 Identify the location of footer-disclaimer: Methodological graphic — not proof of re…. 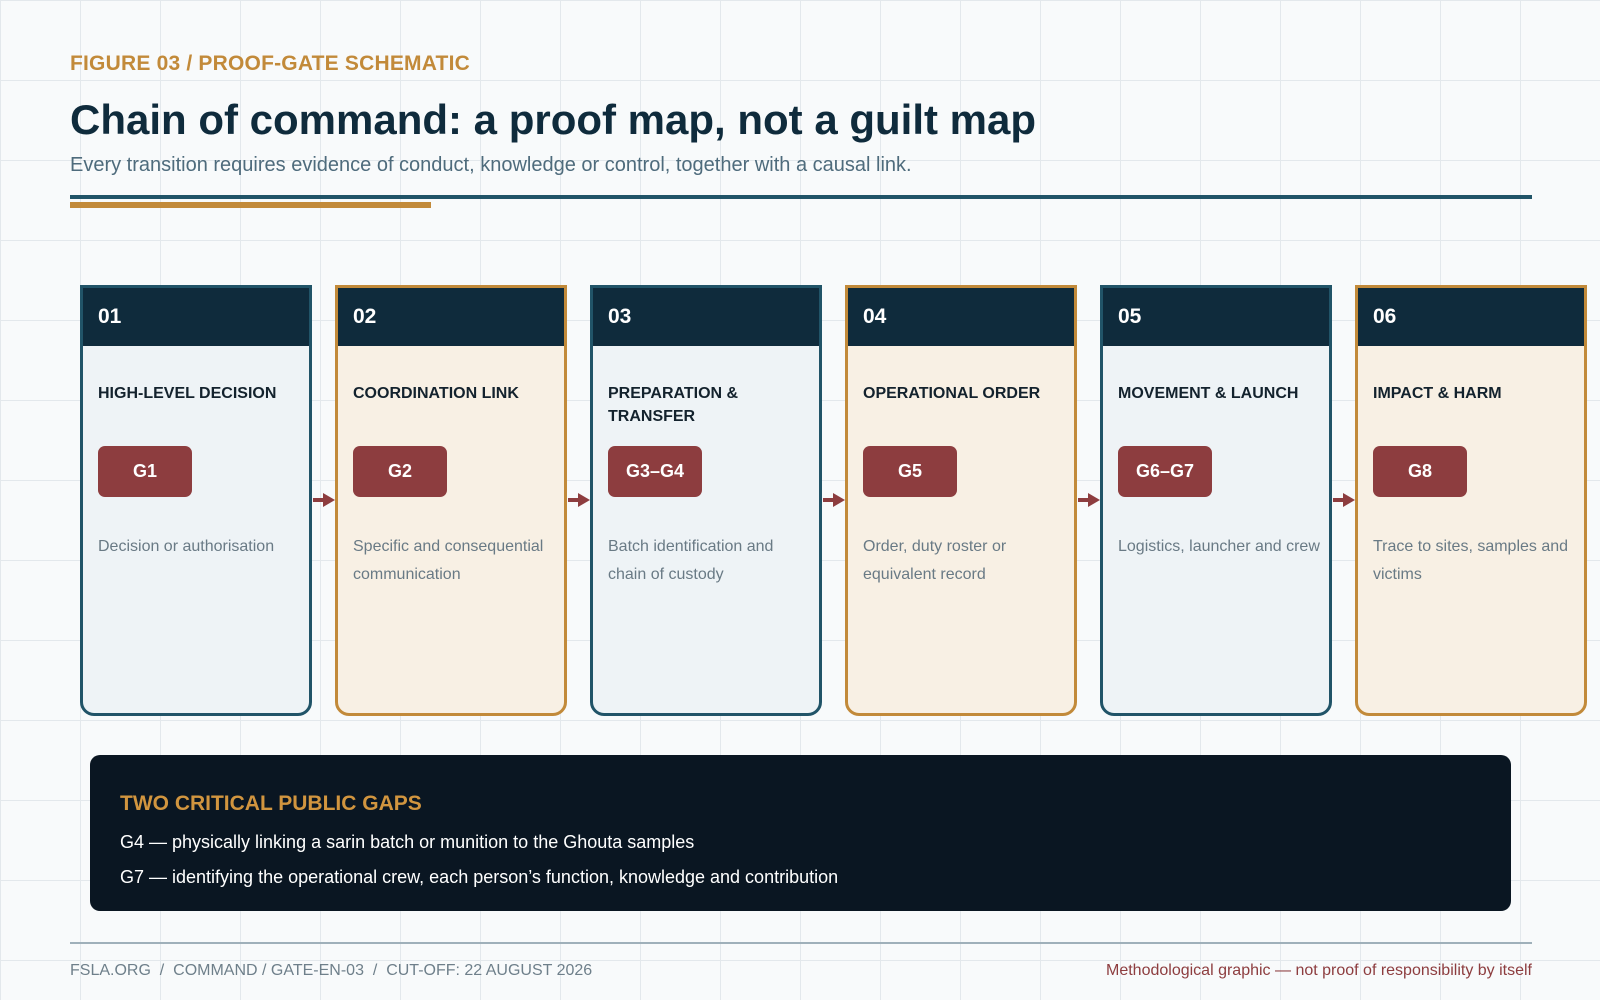
(1319, 970).